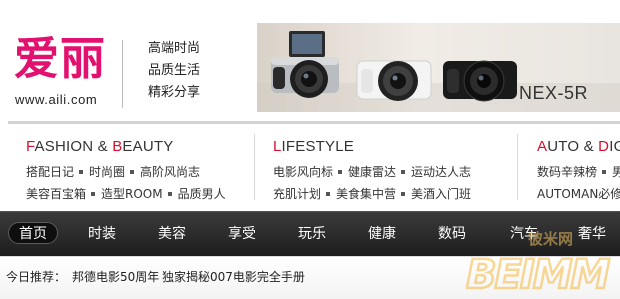  I want to click on category-link: 品质男人, so click(202, 194).